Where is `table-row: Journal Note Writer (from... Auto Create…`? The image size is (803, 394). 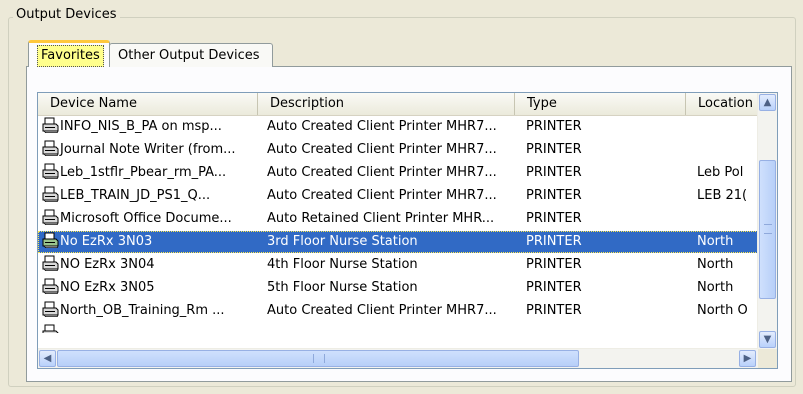
table-row: Journal Note Writer (from... Auto Create… is located at coordinates (398, 150).